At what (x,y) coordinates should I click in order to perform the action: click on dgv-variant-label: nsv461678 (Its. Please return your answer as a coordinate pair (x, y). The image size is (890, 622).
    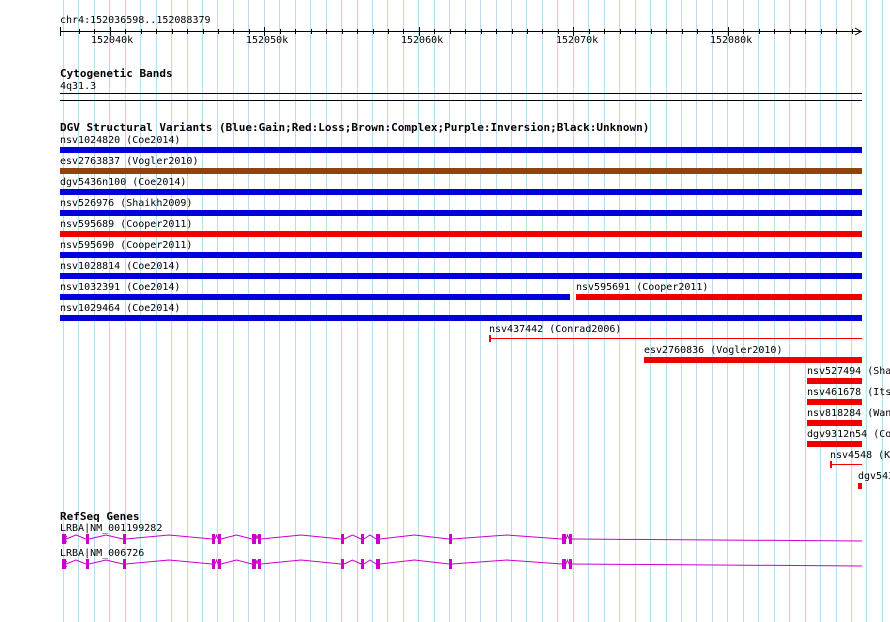
    Looking at the image, I should click on (848, 392).